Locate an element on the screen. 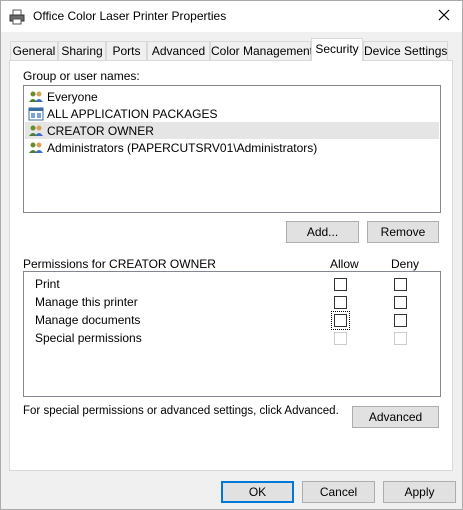  user-name: CREATOR OWNER is located at coordinates (100, 130).